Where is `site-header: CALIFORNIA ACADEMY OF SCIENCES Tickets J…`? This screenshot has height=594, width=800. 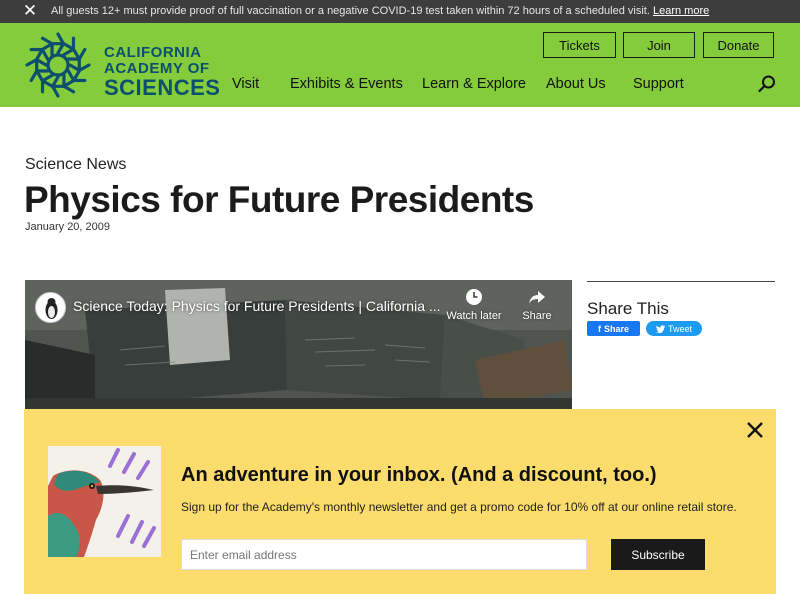 site-header: CALIFORNIA ACADEMY OF SCIENCES Tickets J… is located at coordinates (400, 65).